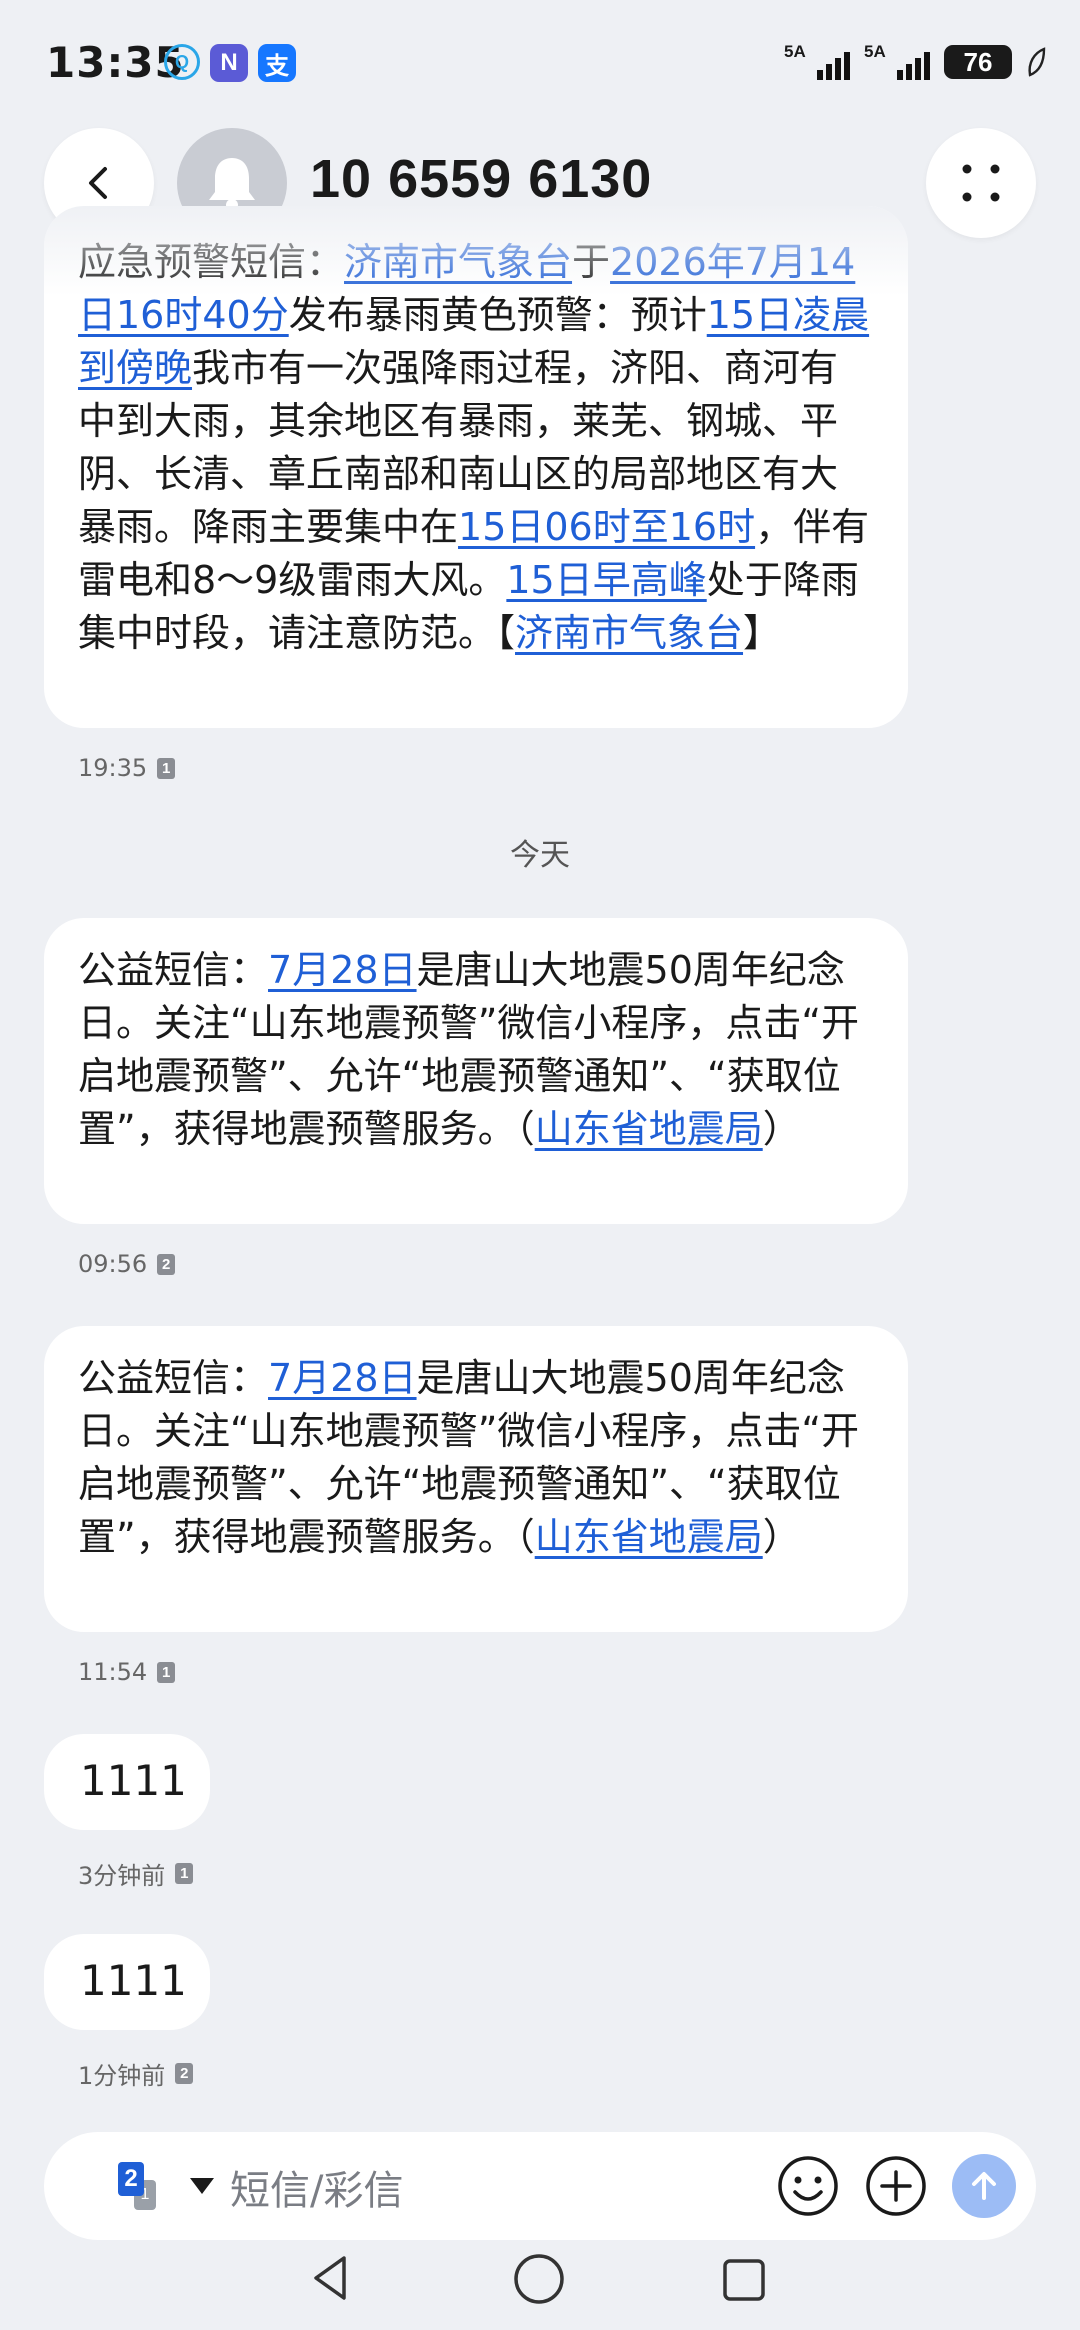  Describe the element at coordinates (113, 1672) in the screenshot. I see `message-time: 11:54` at that location.